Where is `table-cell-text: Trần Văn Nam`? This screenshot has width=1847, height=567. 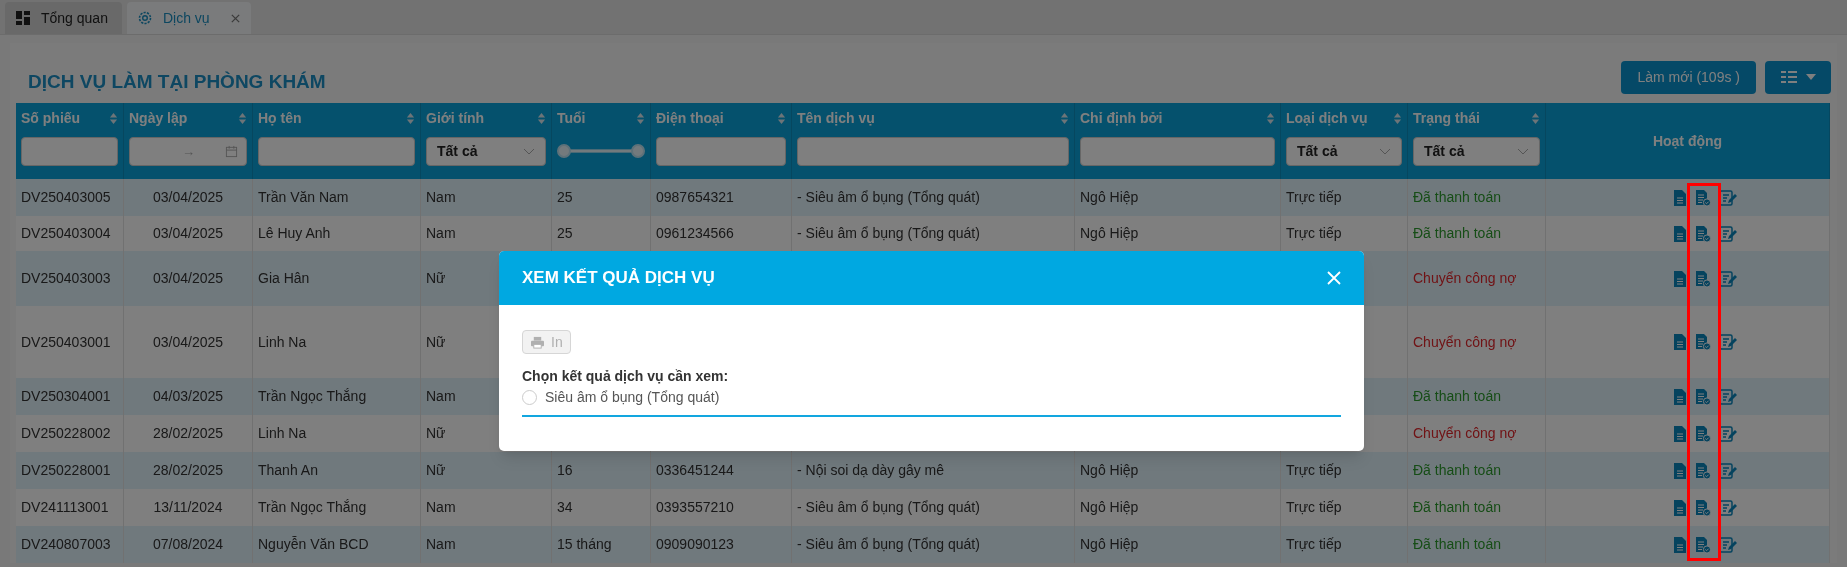
table-cell-text: Trần Văn Nam is located at coordinates (303, 197).